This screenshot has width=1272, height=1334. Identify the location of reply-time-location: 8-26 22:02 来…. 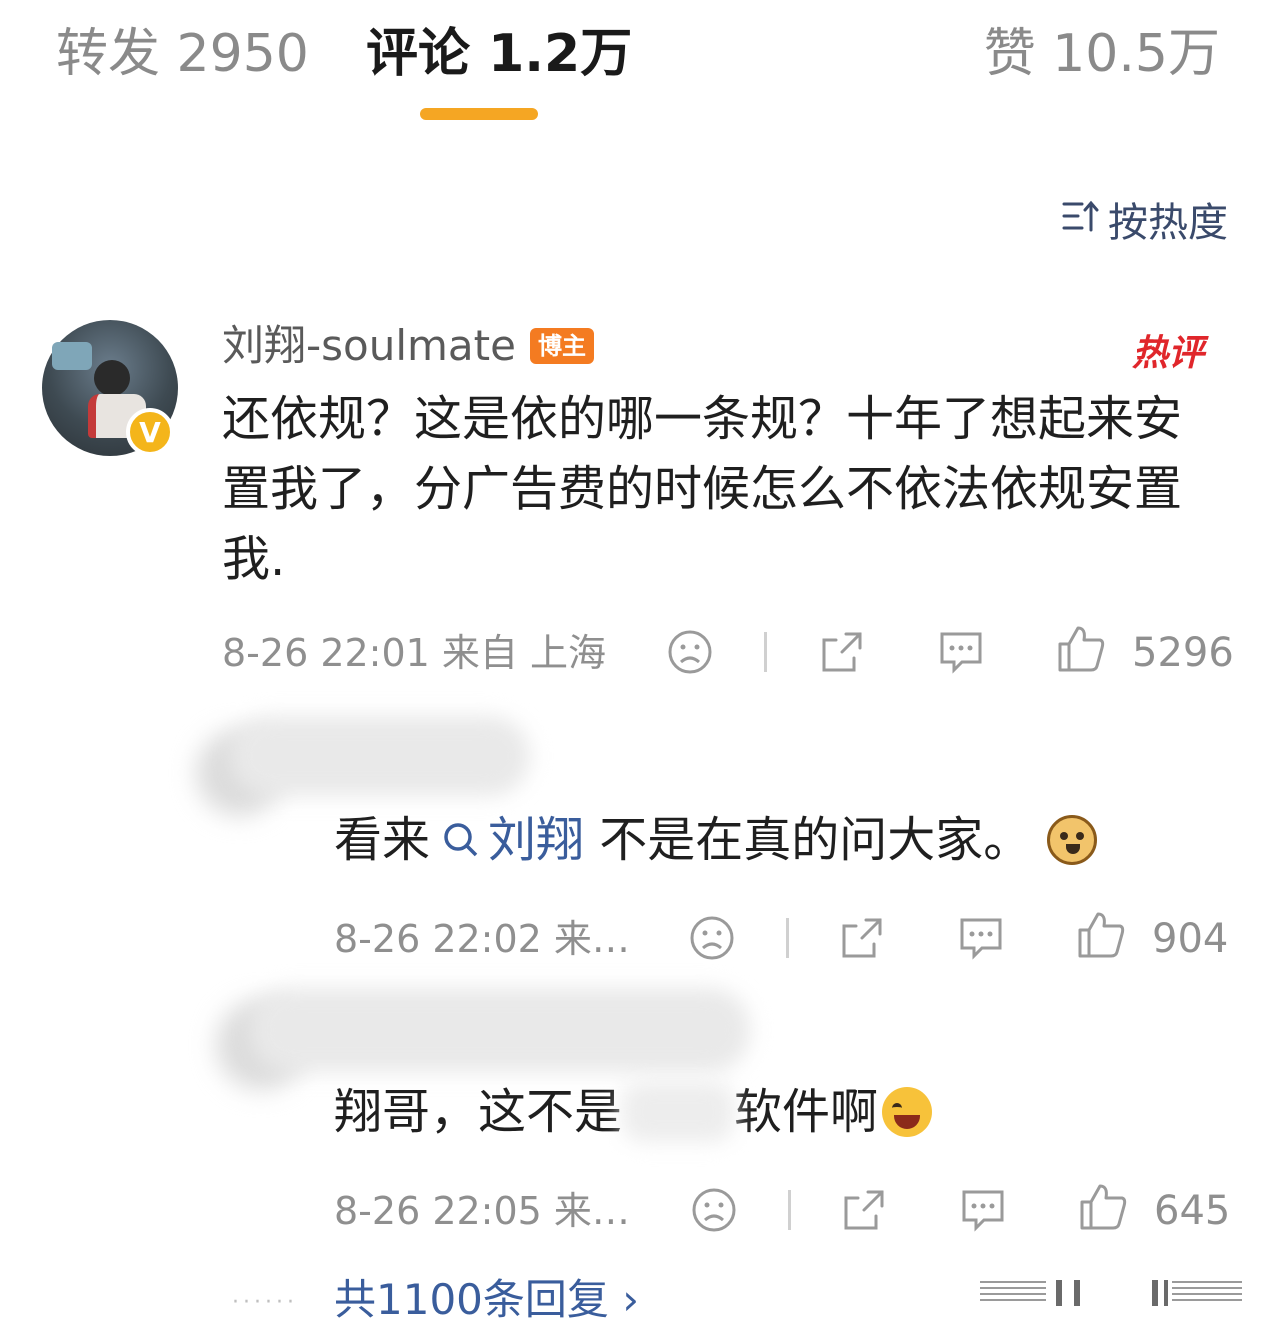
(482, 939).